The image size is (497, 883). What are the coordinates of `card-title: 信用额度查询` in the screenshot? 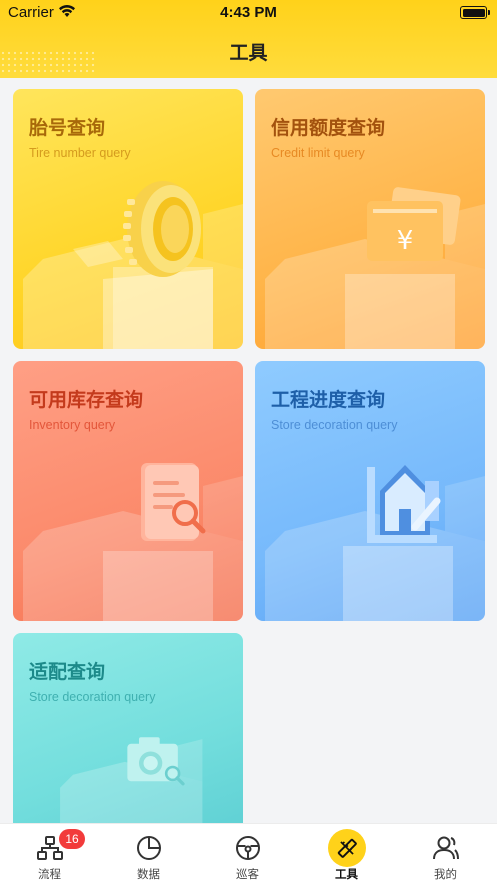 It's located at (328, 128).